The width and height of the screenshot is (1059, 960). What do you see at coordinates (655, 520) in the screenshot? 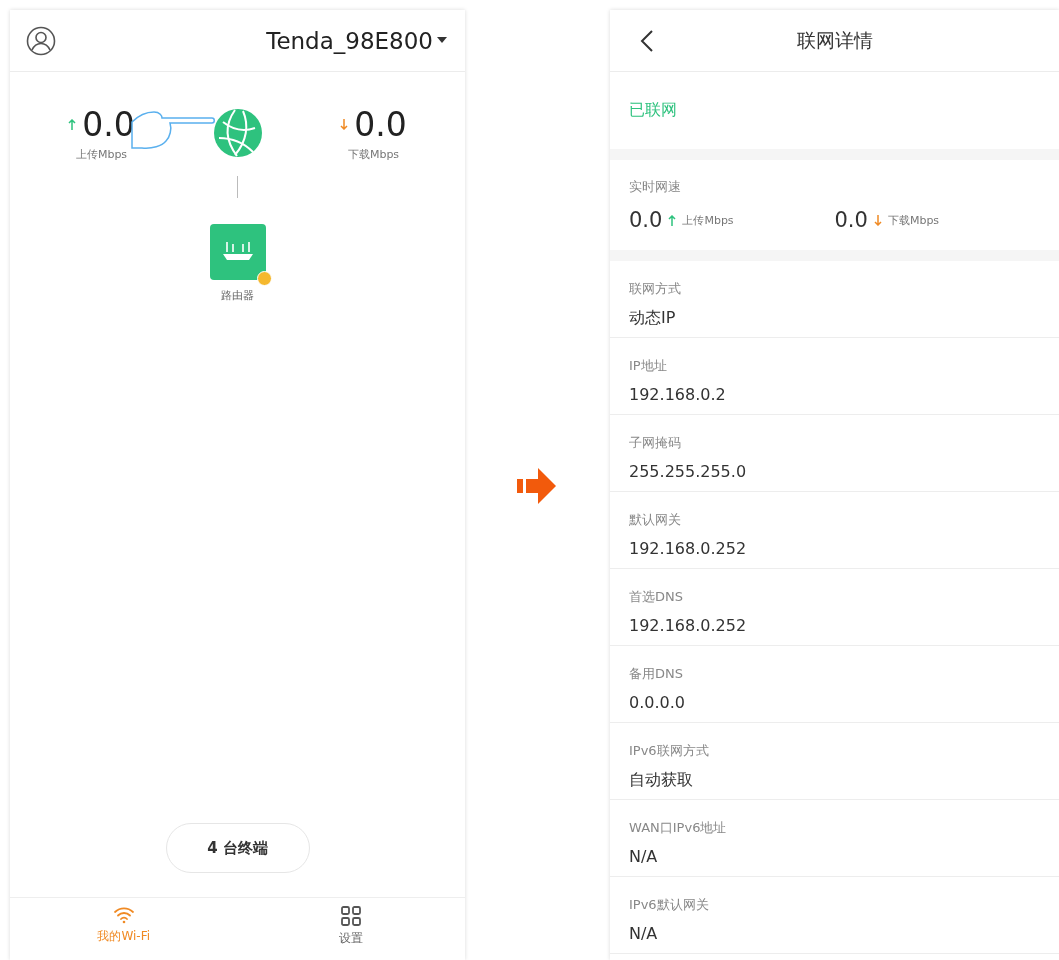
I see `field-label: 默认网关` at bounding box center [655, 520].